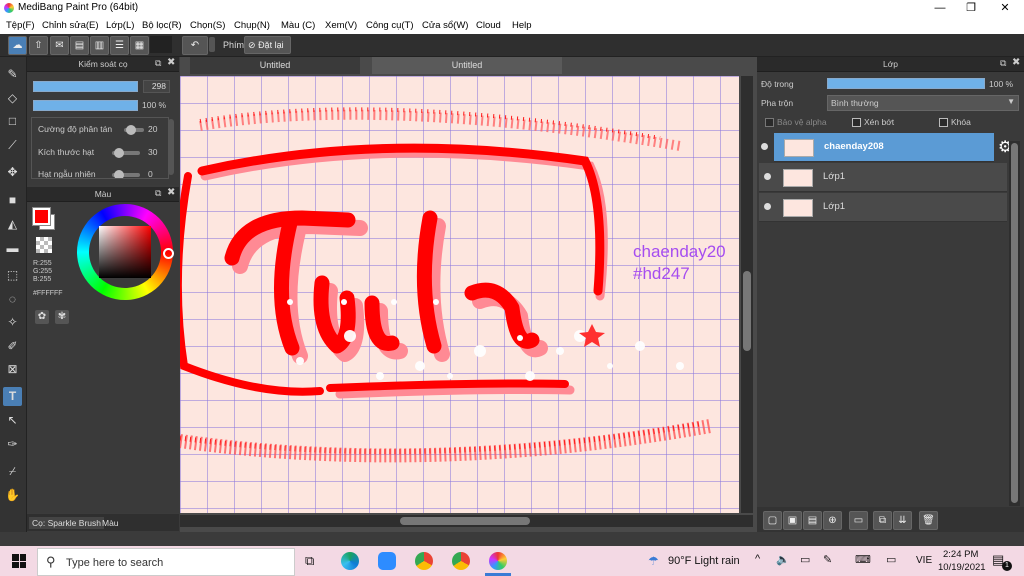 Image resolution: width=1024 pixels, height=576 pixels. I want to click on chat-icon: ✉, so click(59, 45).